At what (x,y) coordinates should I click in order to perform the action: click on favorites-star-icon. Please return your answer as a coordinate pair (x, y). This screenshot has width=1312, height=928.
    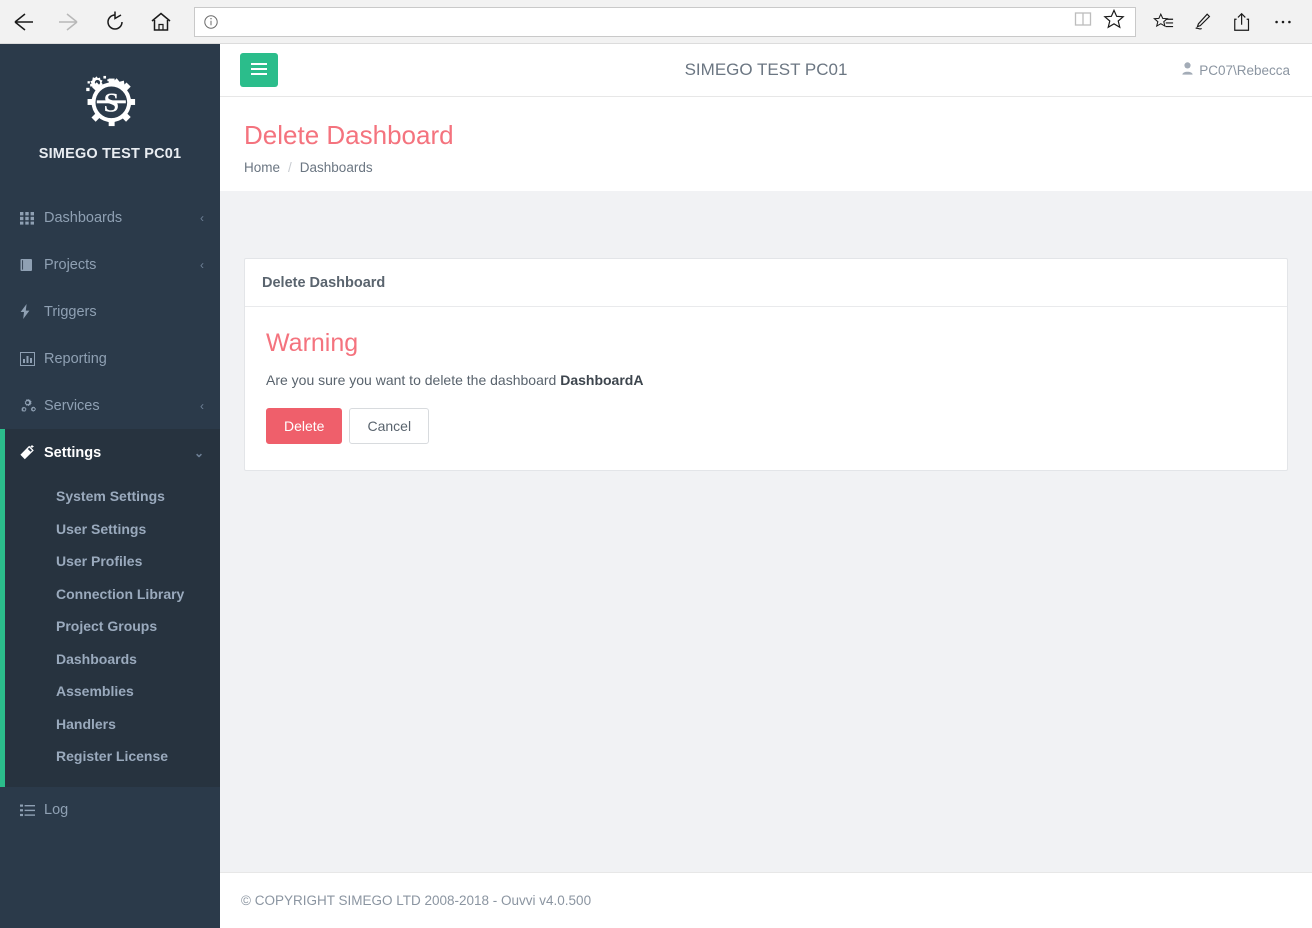
    Looking at the image, I should click on (1114, 21).